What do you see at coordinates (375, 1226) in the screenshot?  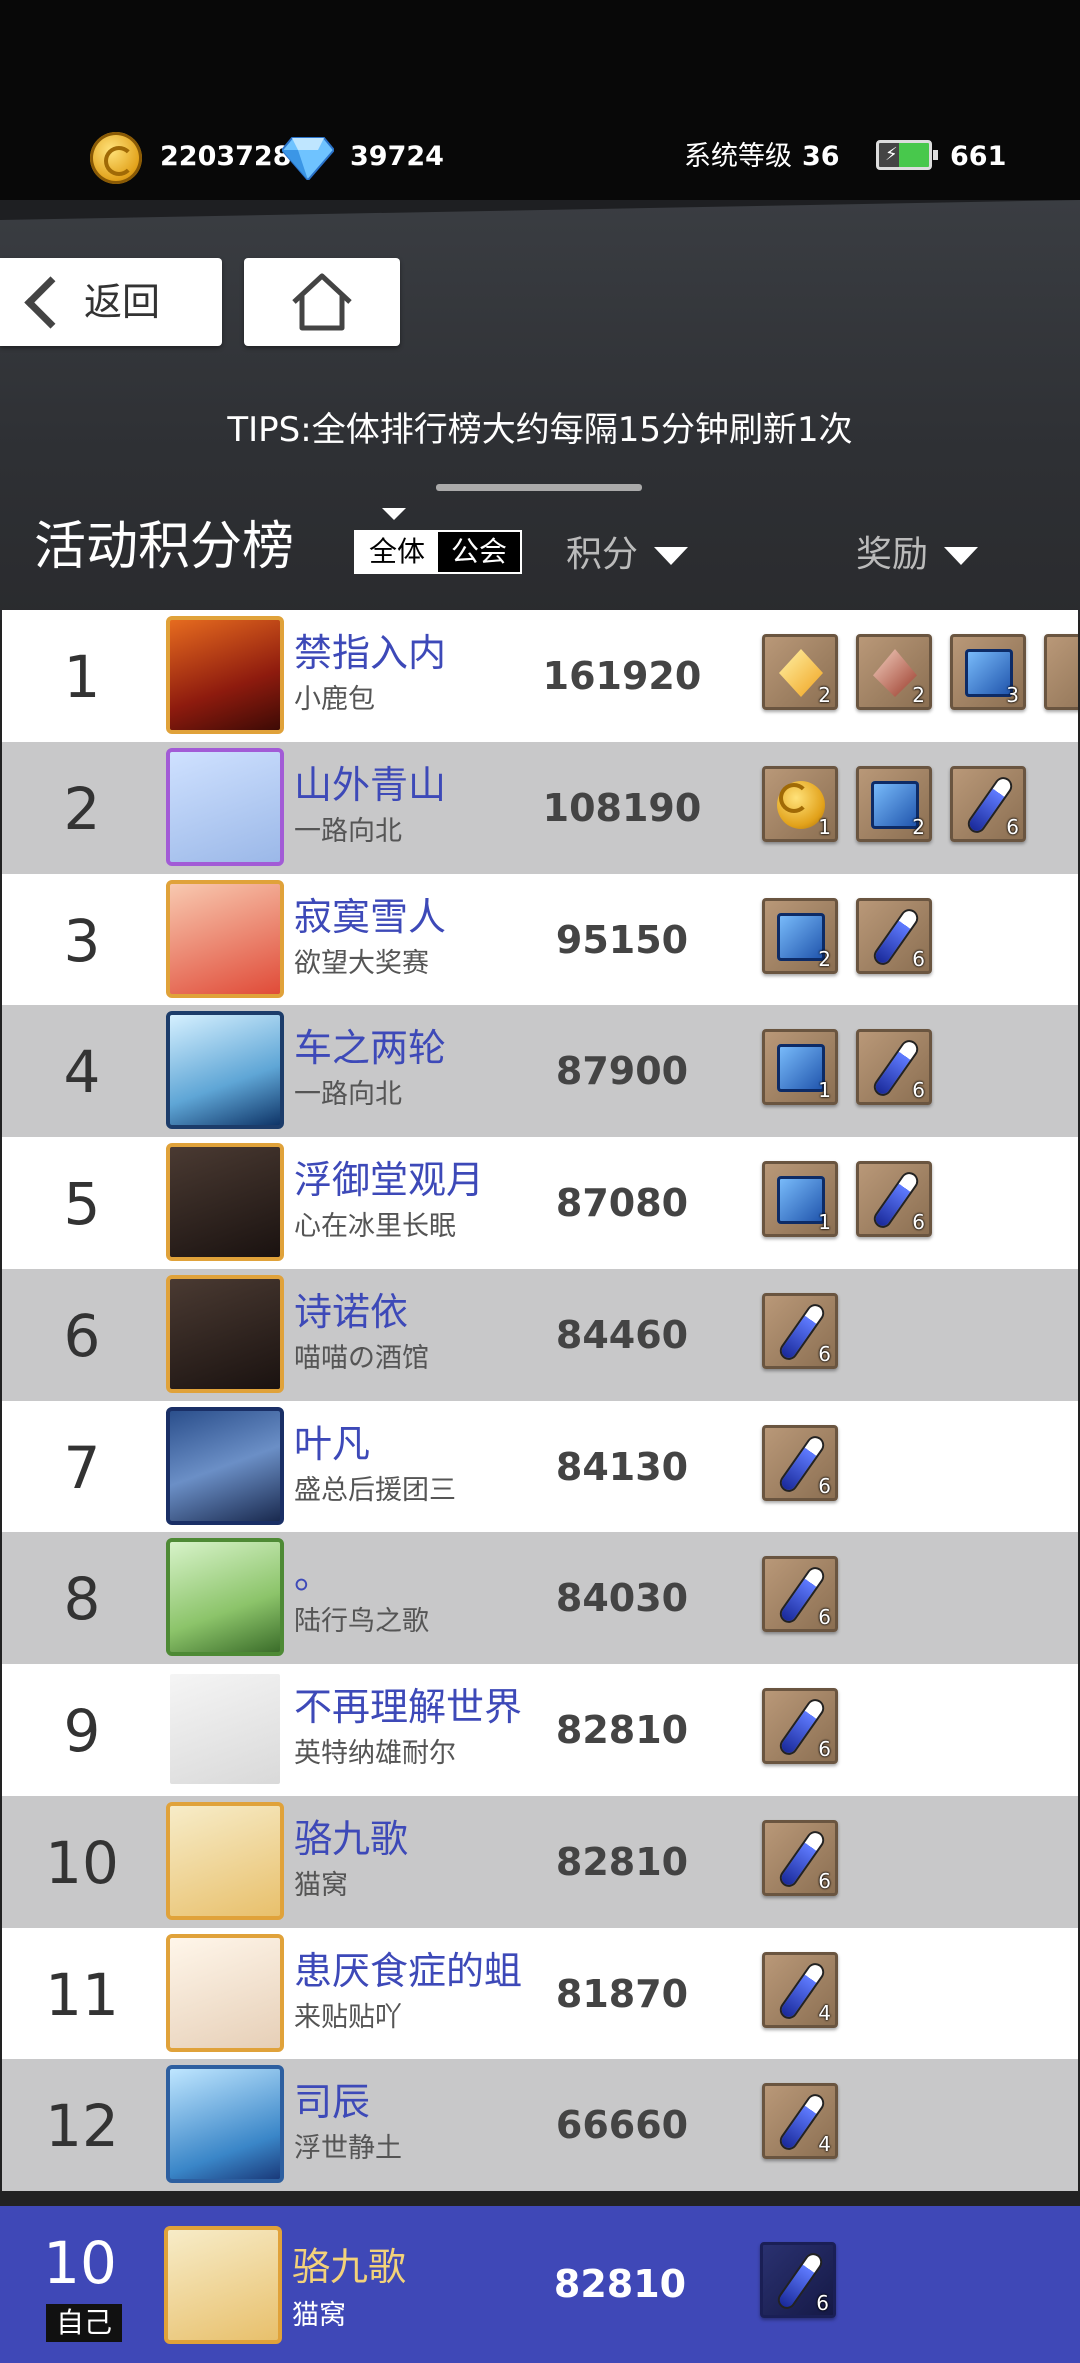 I see `guild-name: 心在冰里长眠` at bounding box center [375, 1226].